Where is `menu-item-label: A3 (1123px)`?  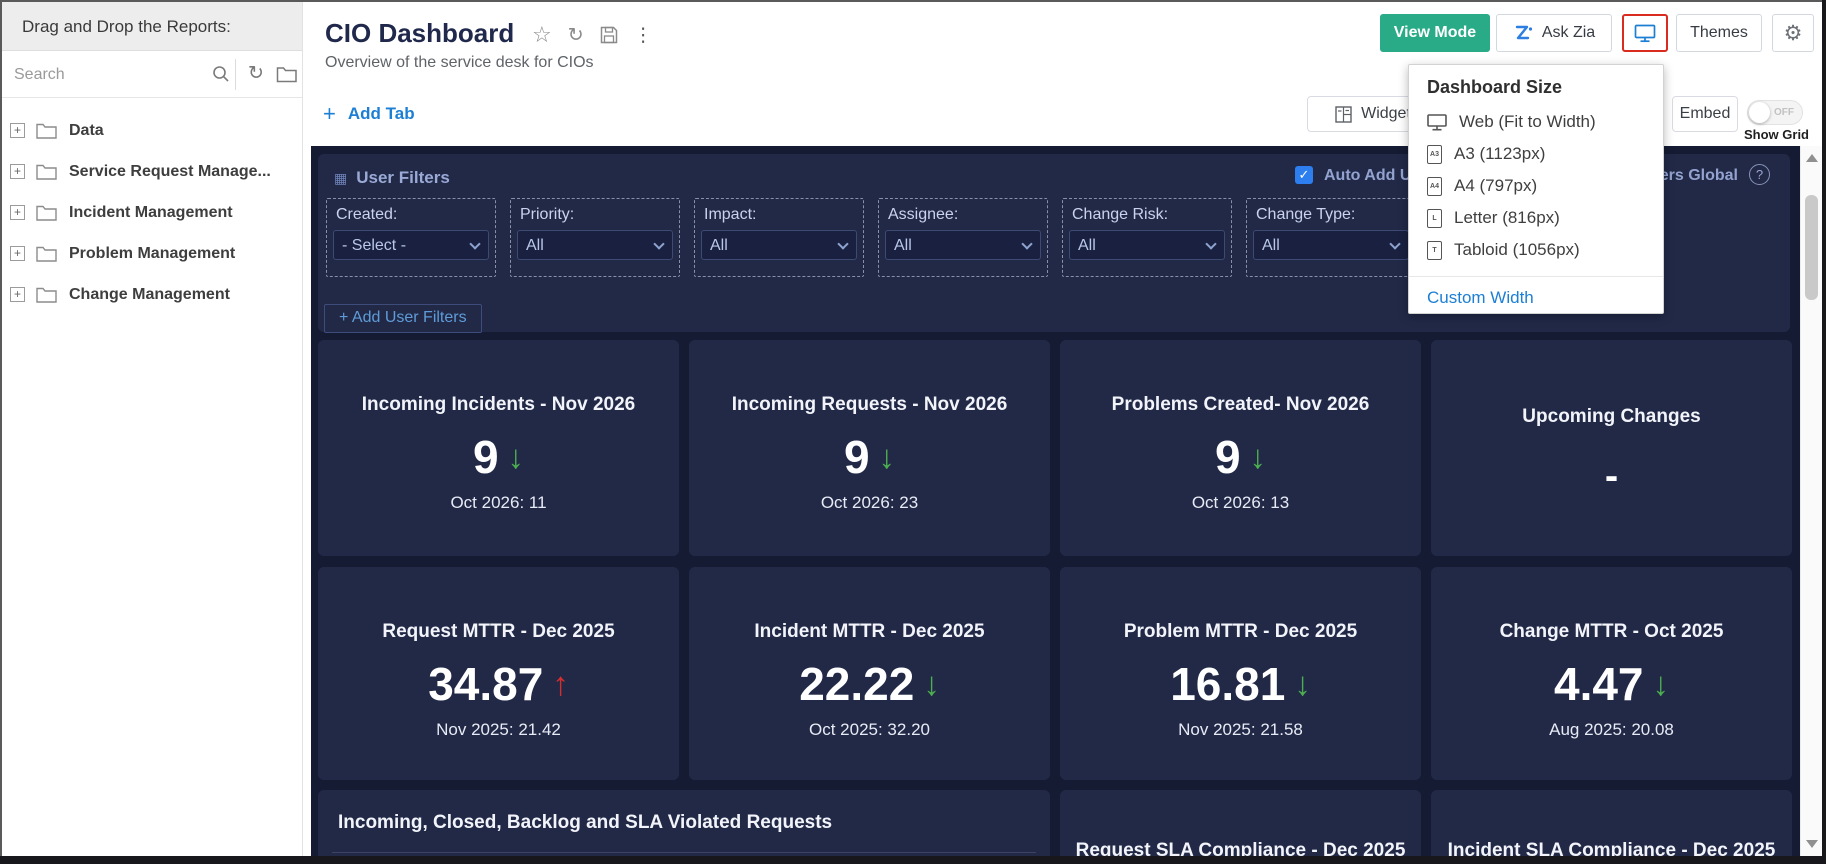 menu-item-label: A3 (1123px) is located at coordinates (1500, 153).